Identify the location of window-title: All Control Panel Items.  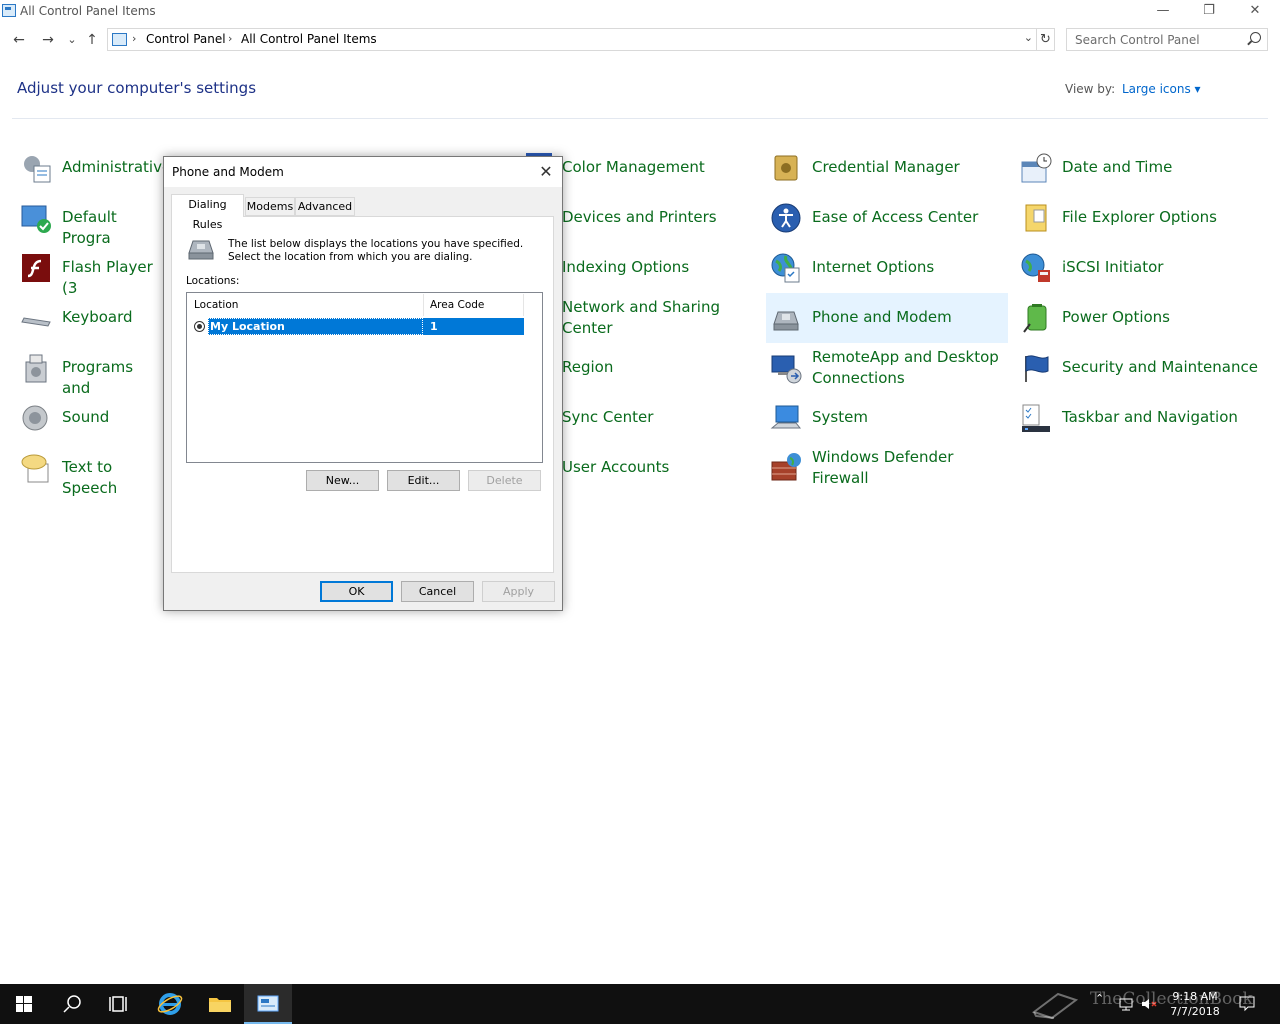
(88, 11).